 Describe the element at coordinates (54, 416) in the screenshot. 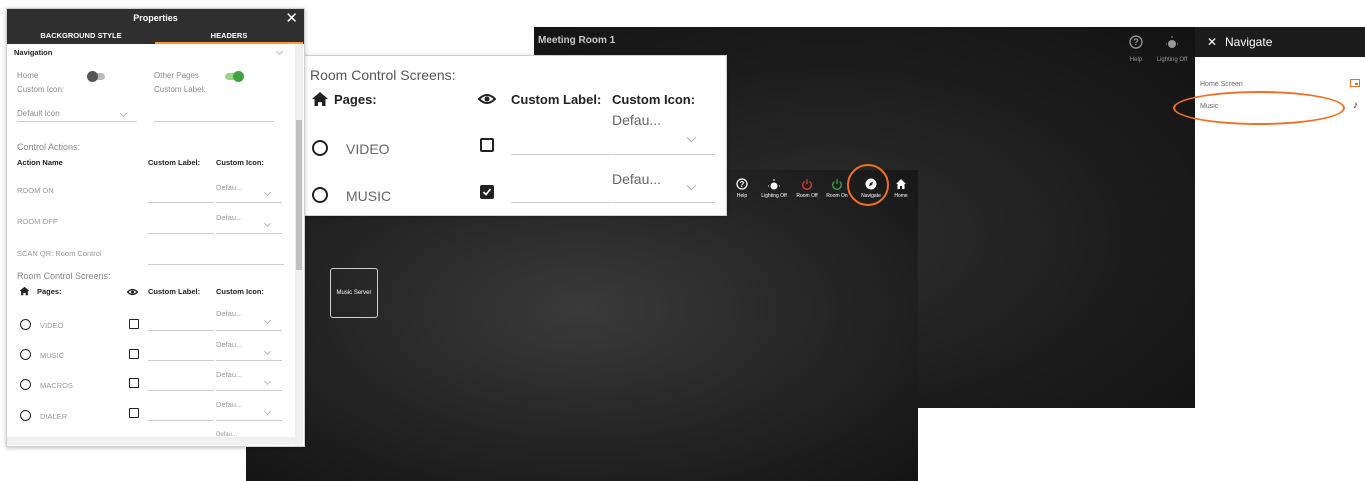

I see `page-label-dialer: DIALER` at that location.